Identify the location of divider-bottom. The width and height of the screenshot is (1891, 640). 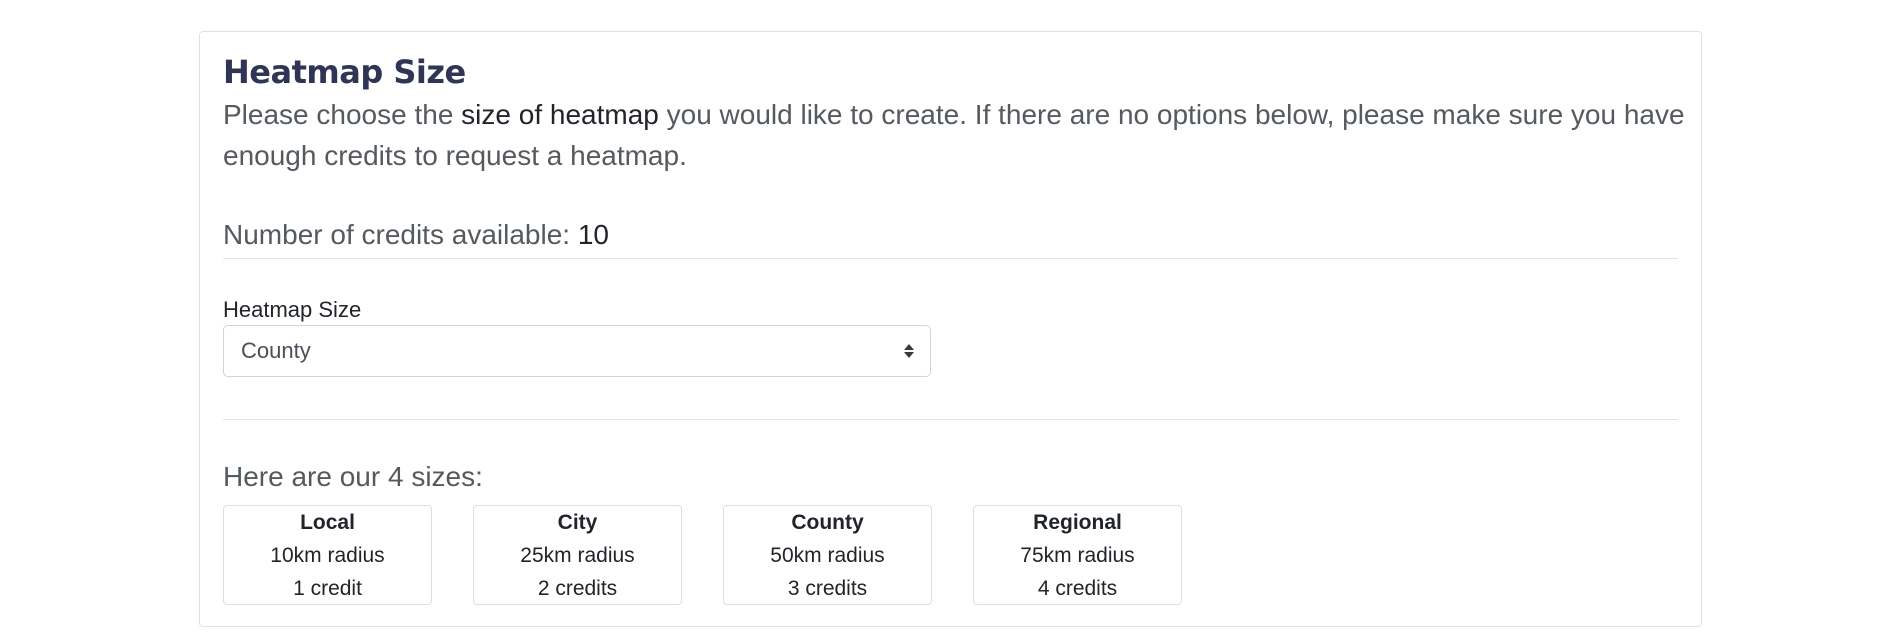
(950, 419).